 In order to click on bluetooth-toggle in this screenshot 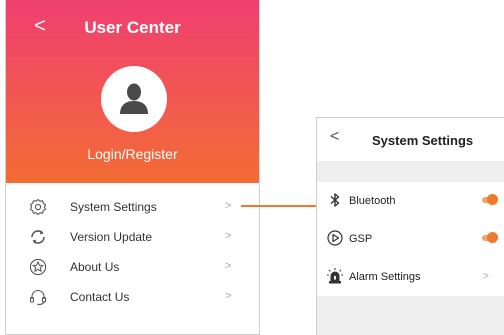, I will do `click(490, 200)`.